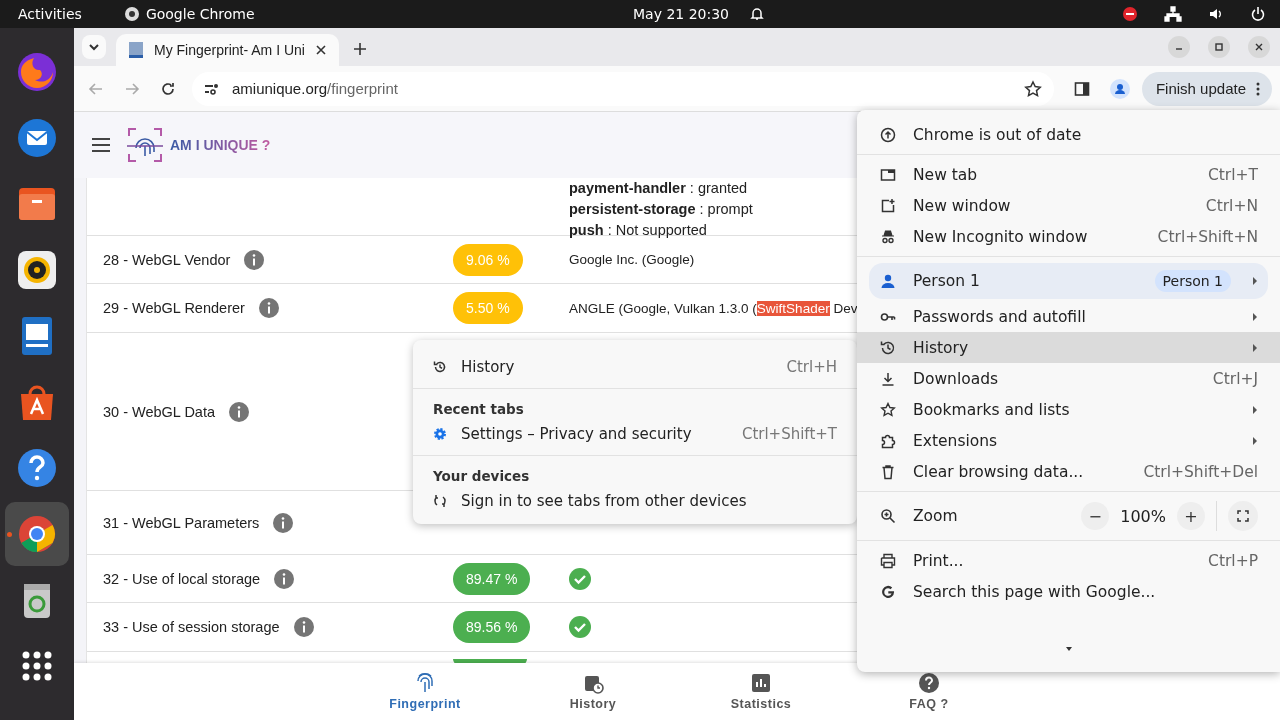 This screenshot has width=1280, height=720. What do you see at coordinates (50, 14) in the screenshot?
I see `activities-button: Activities` at bounding box center [50, 14].